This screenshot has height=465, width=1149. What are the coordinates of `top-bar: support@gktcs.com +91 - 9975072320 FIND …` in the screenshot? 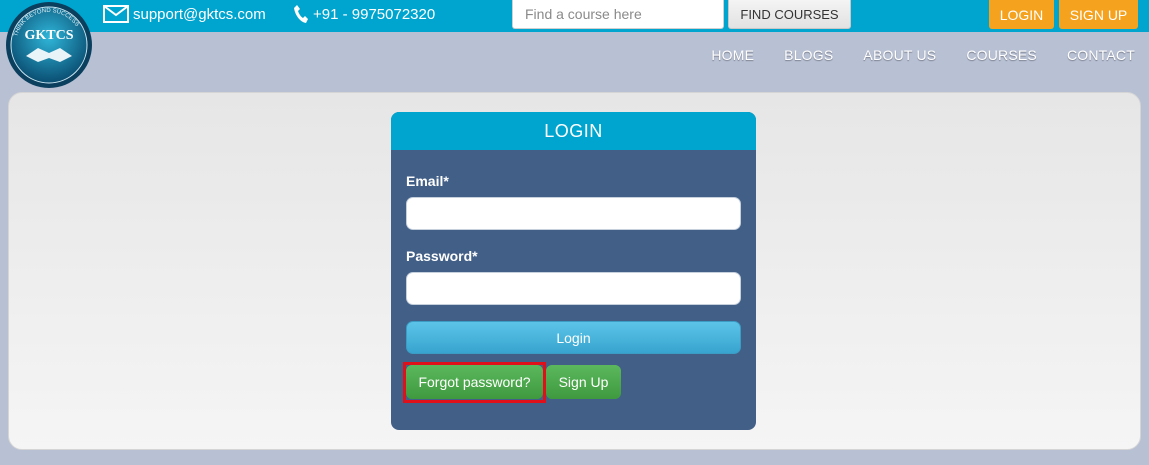 It's located at (574, 16).